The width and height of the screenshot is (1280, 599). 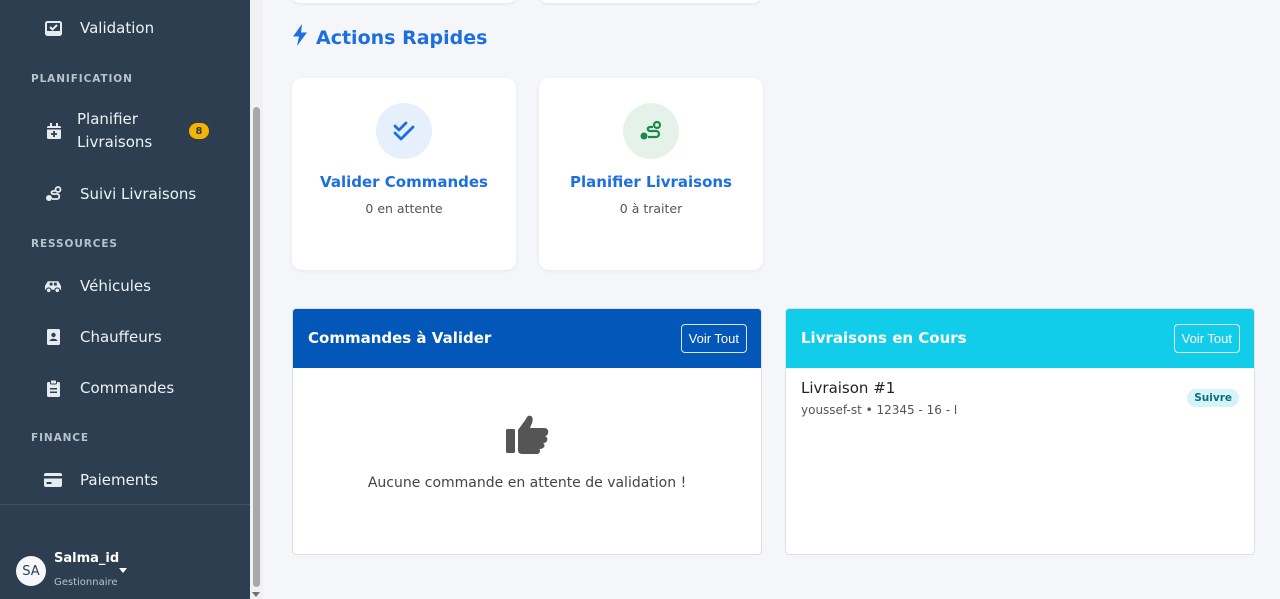 What do you see at coordinates (256, 347) in the screenshot?
I see `scrollbar-thumb` at bounding box center [256, 347].